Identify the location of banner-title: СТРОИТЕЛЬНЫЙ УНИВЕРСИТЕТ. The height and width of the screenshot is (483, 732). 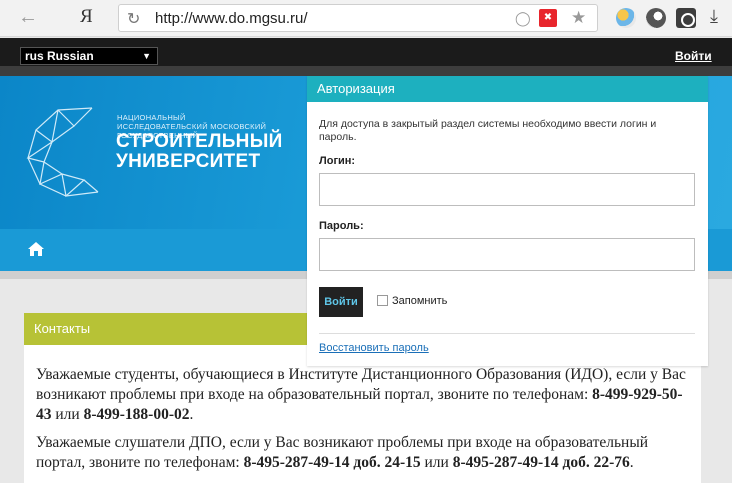
(199, 152).